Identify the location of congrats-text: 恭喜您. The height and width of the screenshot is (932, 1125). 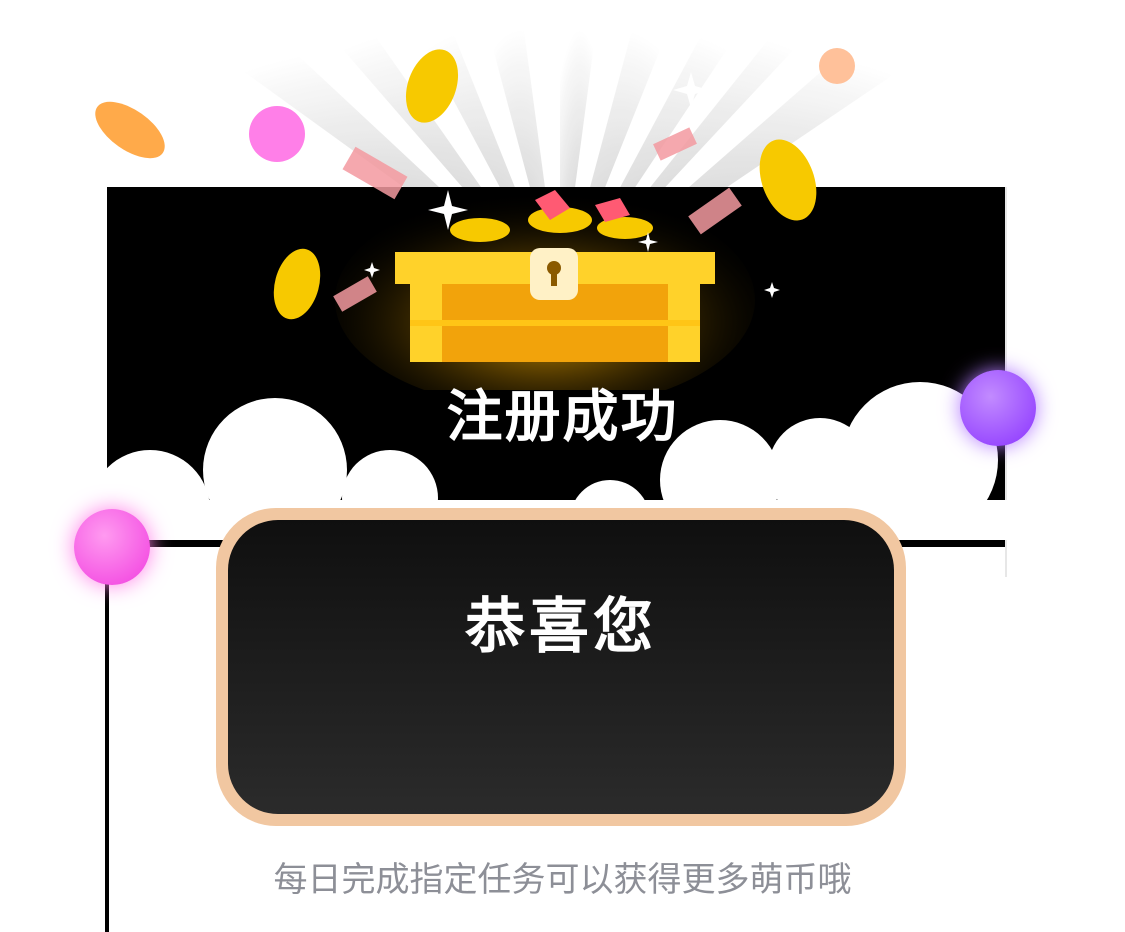
(561, 627).